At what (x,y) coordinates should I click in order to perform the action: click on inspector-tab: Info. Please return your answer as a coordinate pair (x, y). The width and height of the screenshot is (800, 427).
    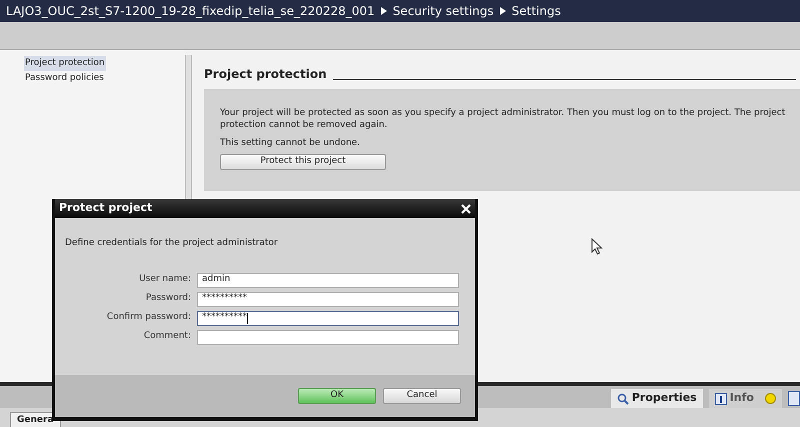
    Looking at the image, I should click on (745, 398).